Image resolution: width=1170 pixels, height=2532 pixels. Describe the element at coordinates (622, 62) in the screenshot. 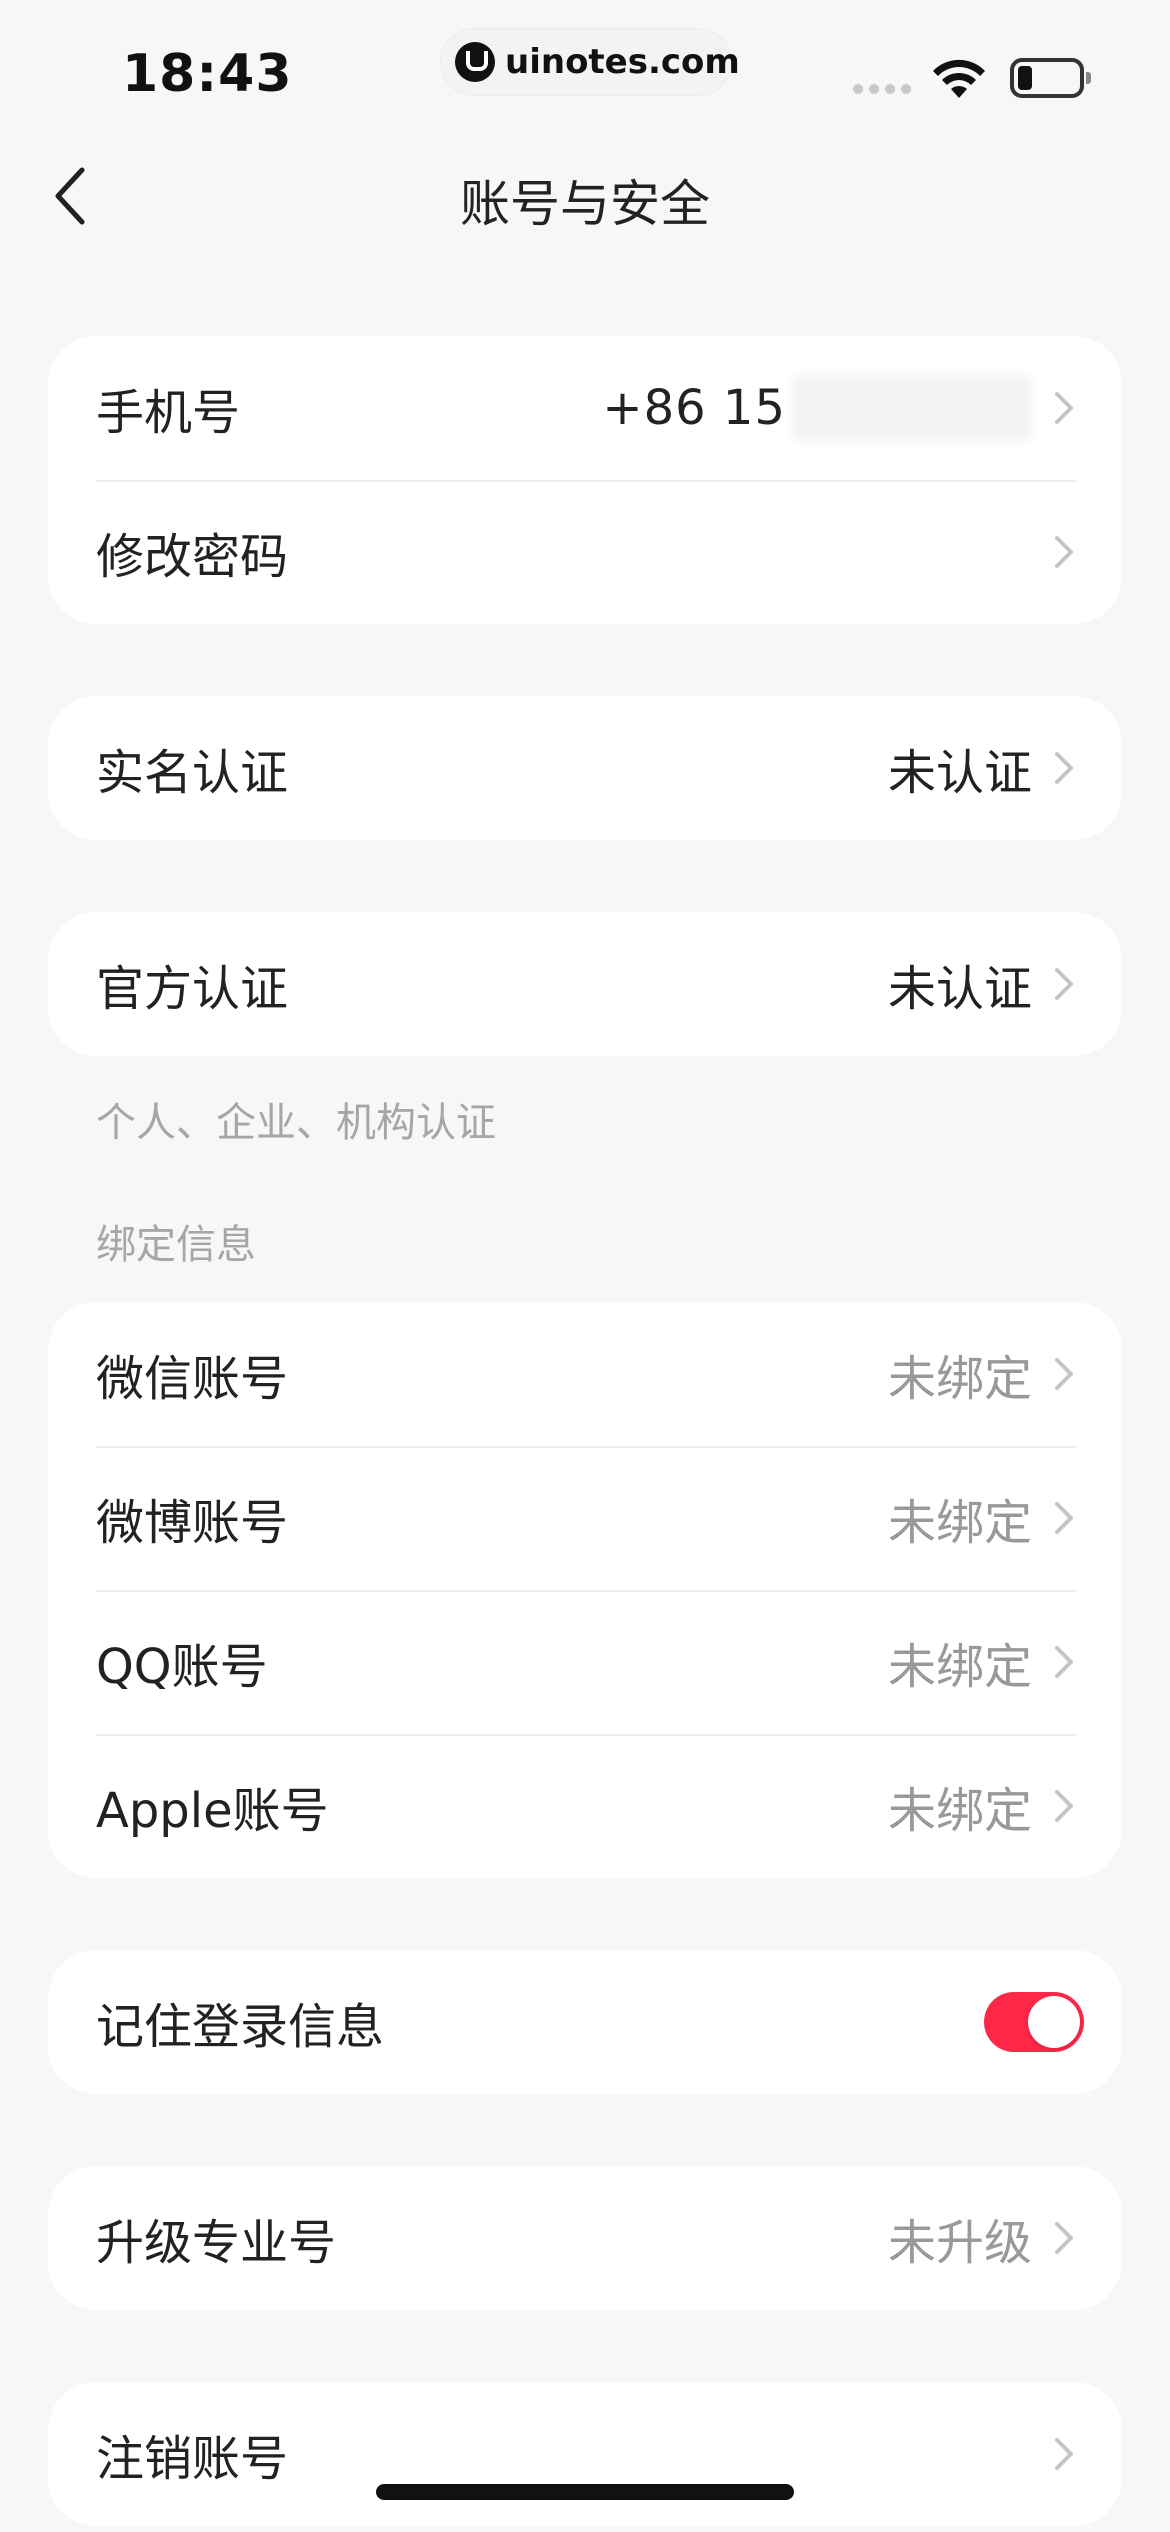

I see `watermark-text: uinotes.com` at that location.